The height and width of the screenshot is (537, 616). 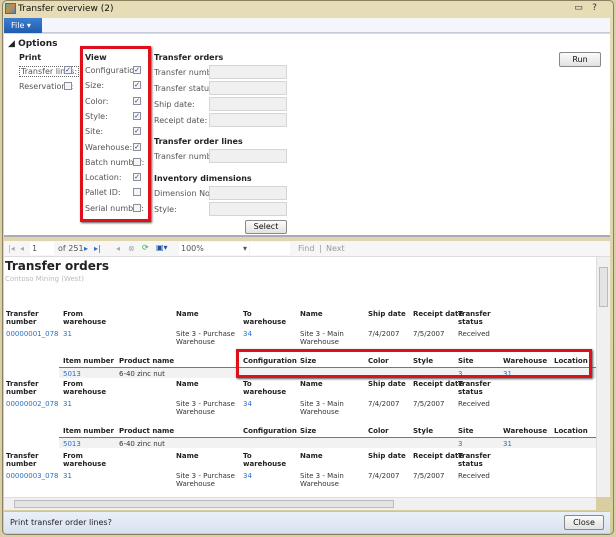 What do you see at coordinates (38, 44) in the screenshot?
I see `options-heading: Options` at bounding box center [38, 44].